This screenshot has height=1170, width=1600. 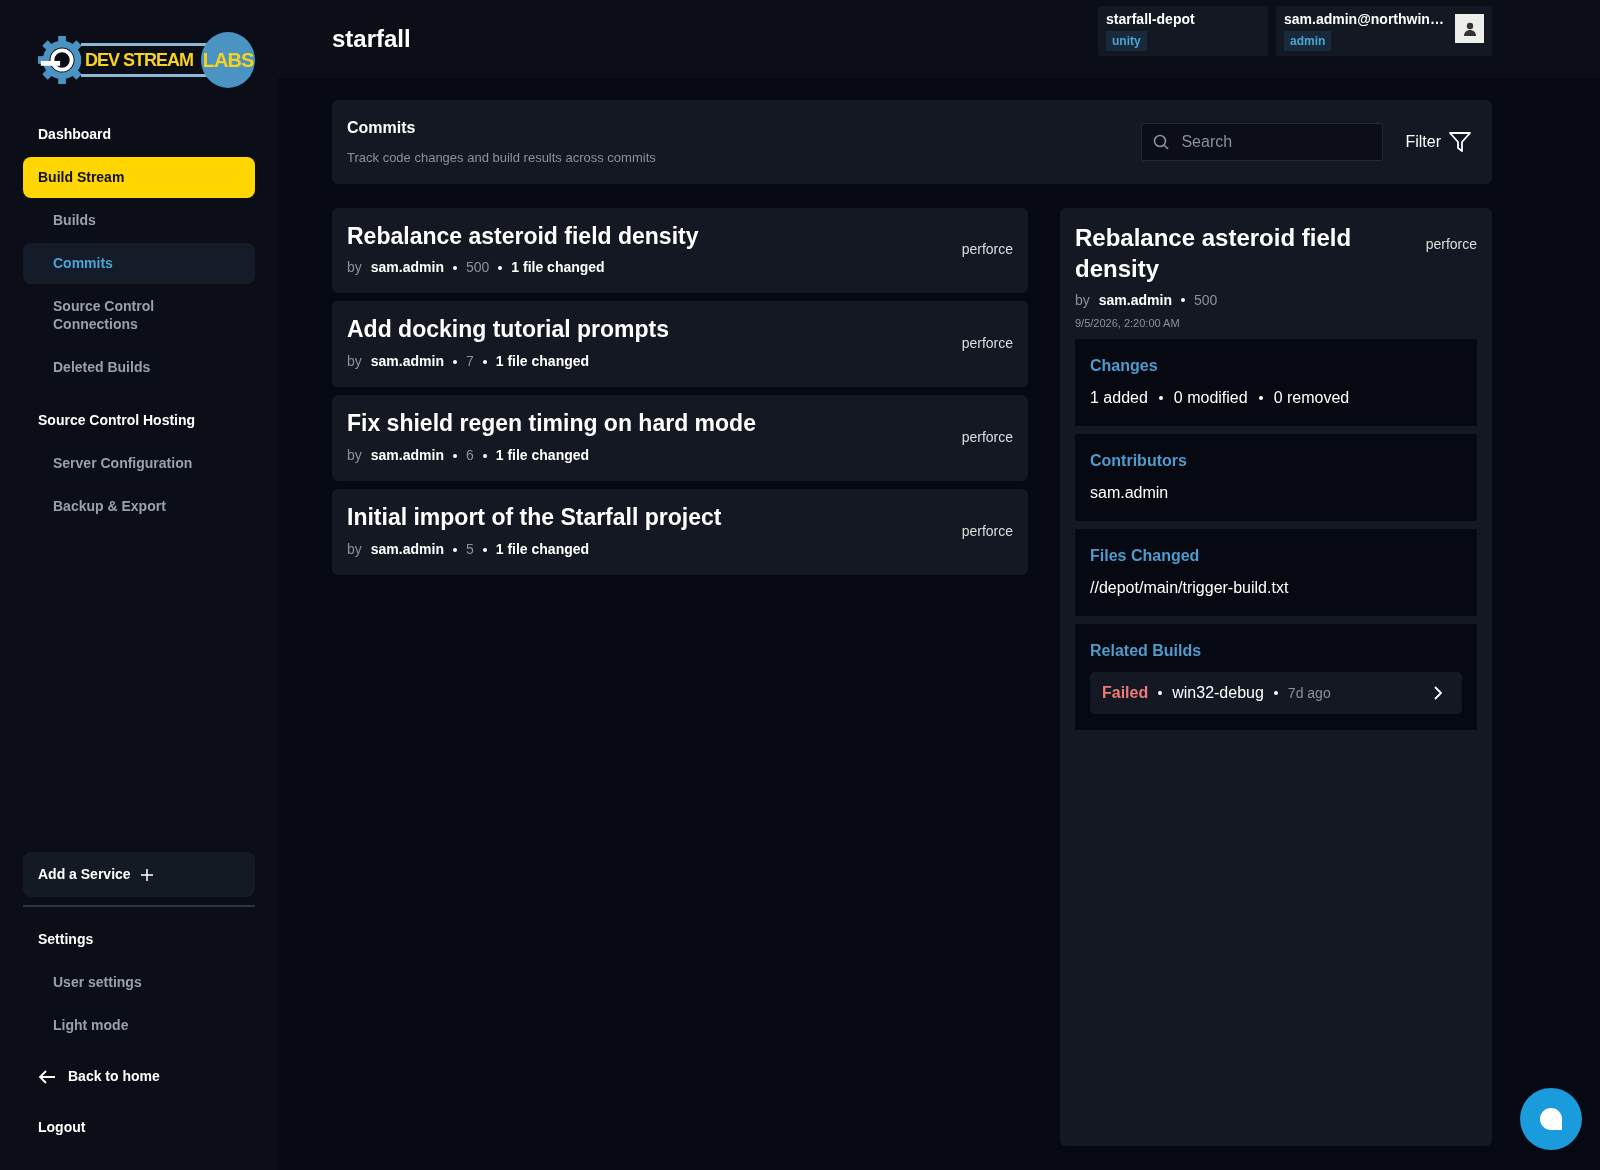 What do you see at coordinates (501, 158) in the screenshot?
I see `panel-subtitle: Track code changes and build results across commits` at bounding box center [501, 158].